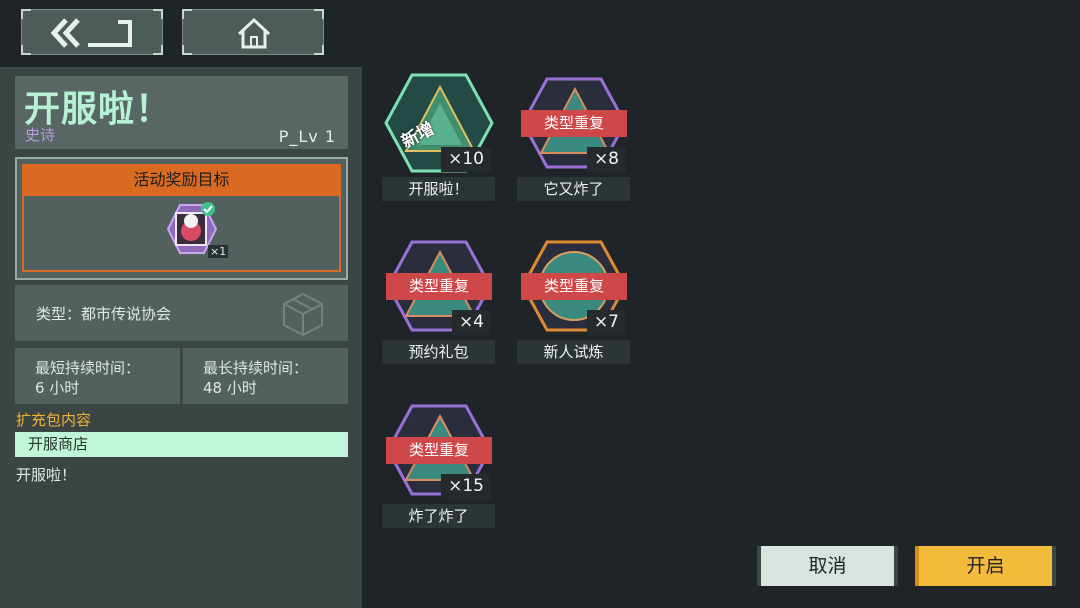 This screenshot has height=608, width=1080. I want to click on pack-title-box: 开服啦！ 史诗 P_Lv 1, so click(181, 112).